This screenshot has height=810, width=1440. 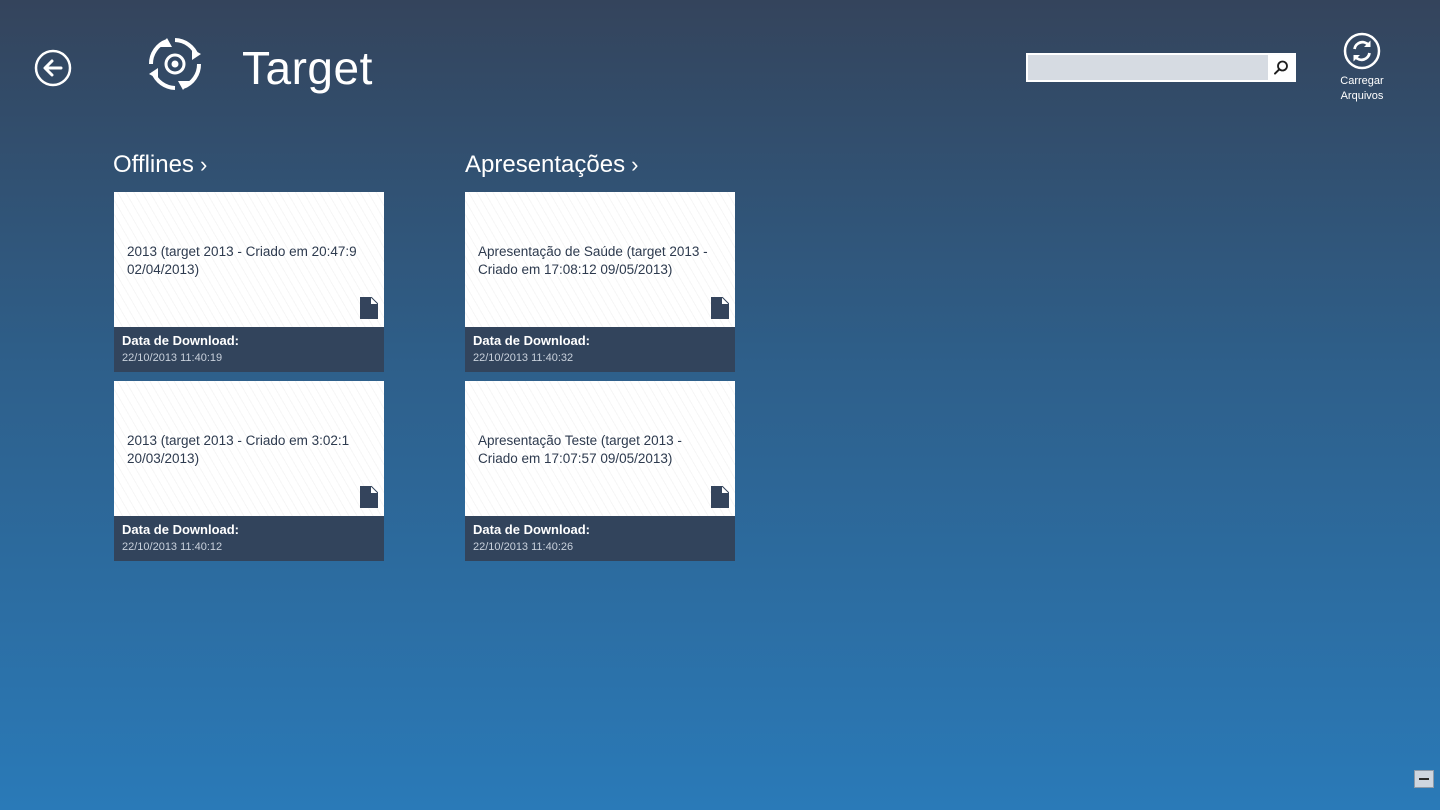 What do you see at coordinates (307, 68) in the screenshot?
I see `page-title: Target` at bounding box center [307, 68].